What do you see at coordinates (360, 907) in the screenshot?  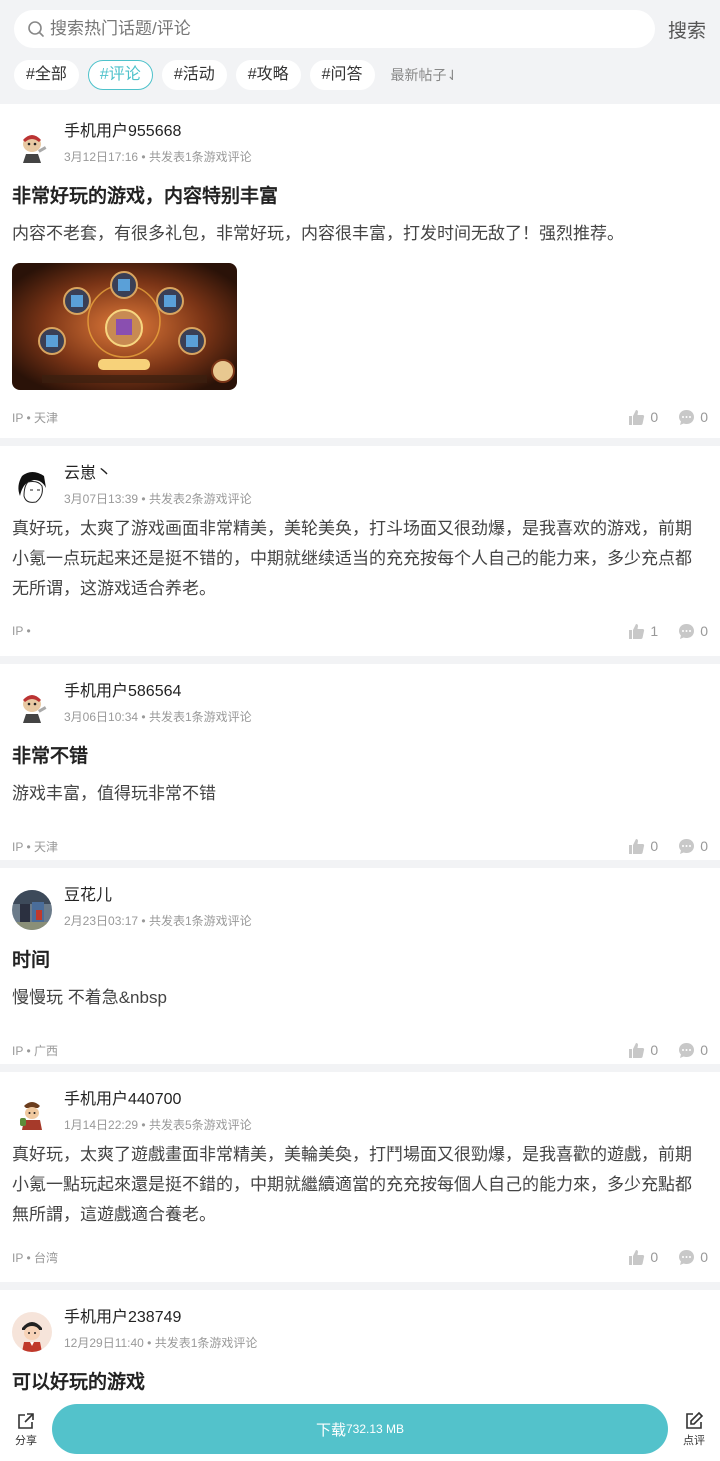 I see `post-author: 豆花儿 2月23日03:17 • 共发表1条游戏评论` at bounding box center [360, 907].